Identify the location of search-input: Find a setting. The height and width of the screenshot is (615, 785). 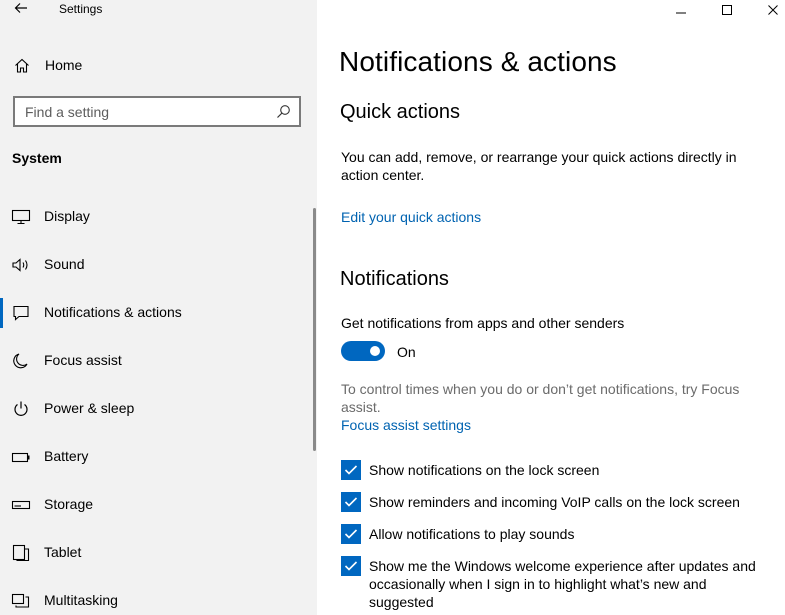
(157, 111).